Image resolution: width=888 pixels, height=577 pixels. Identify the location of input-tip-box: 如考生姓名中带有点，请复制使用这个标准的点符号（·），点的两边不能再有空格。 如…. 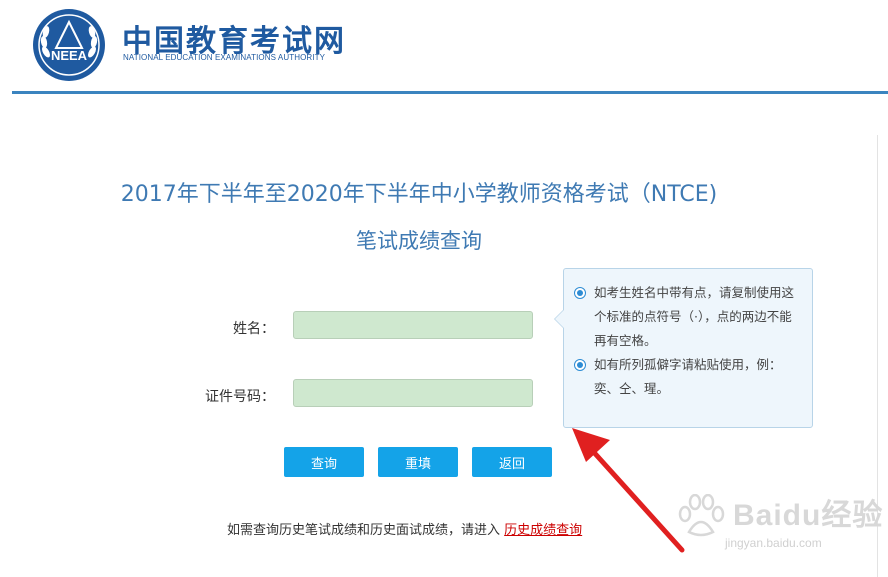
(683, 348).